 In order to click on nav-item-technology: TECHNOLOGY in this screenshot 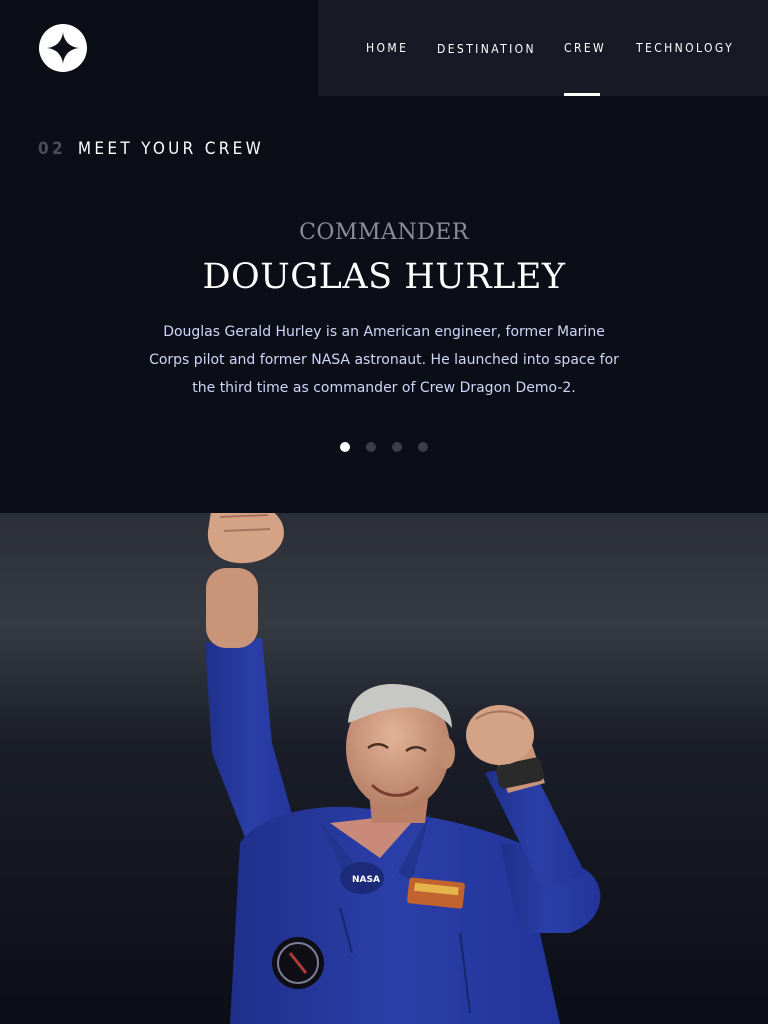, I will do `click(684, 48)`.